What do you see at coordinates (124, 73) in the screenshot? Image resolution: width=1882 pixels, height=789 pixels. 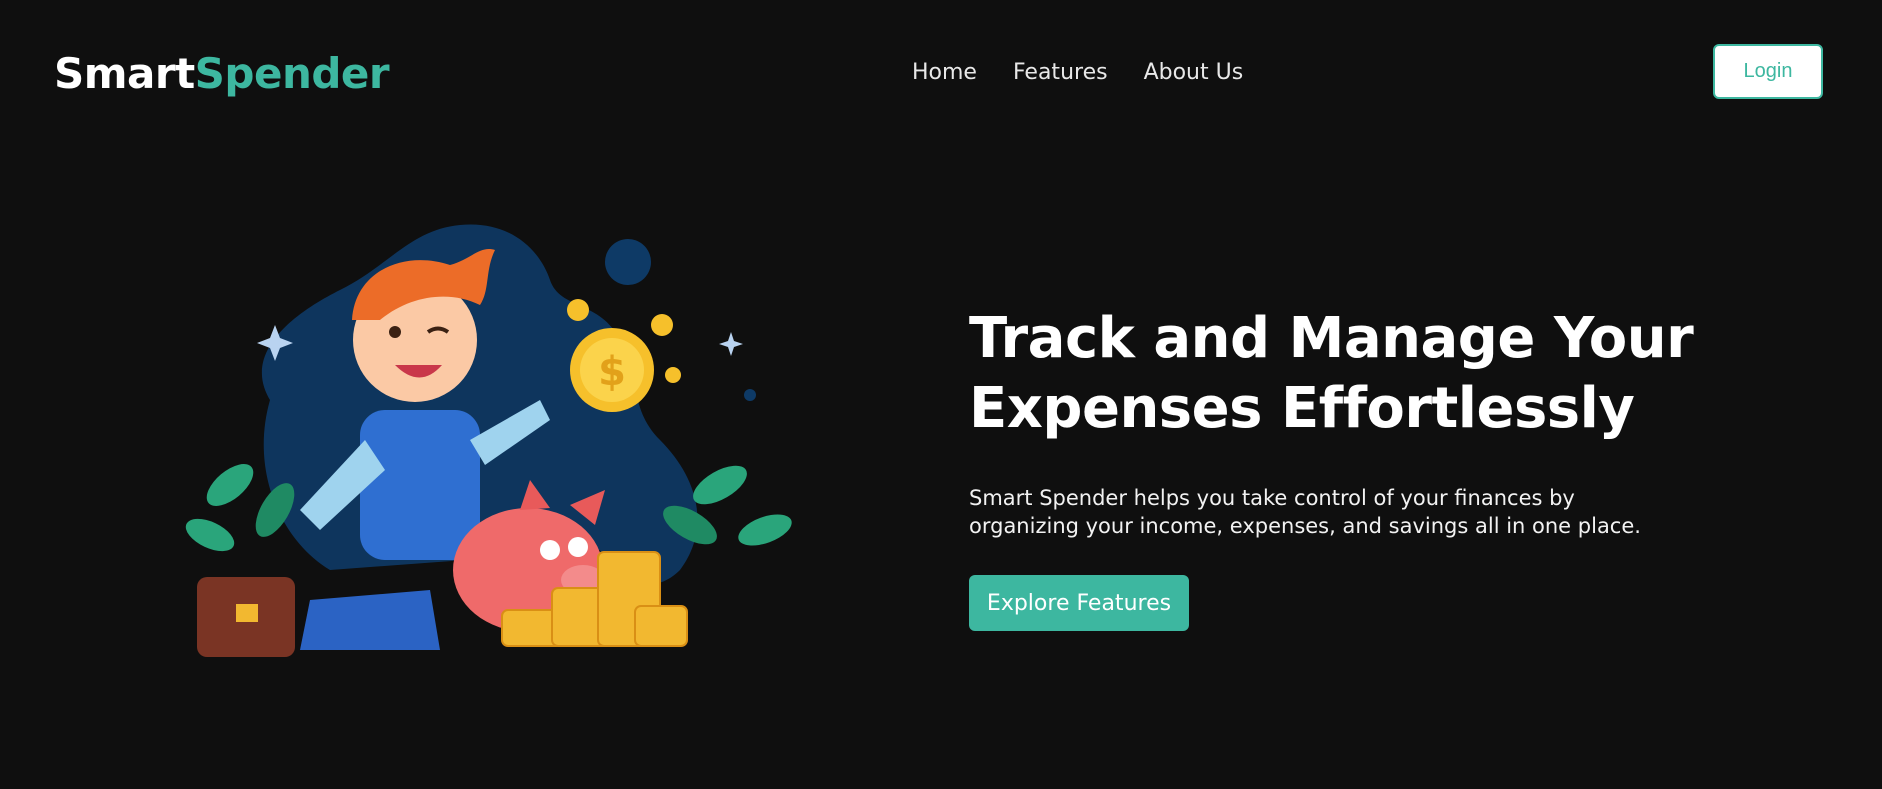 I see `brand-logo-first: Smart` at bounding box center [124, 73].